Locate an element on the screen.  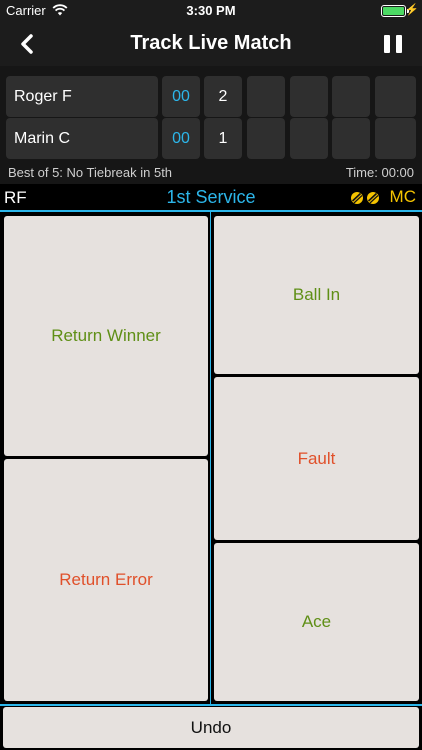
ball-in-button: Ball In is located at coordinates (316, 295).